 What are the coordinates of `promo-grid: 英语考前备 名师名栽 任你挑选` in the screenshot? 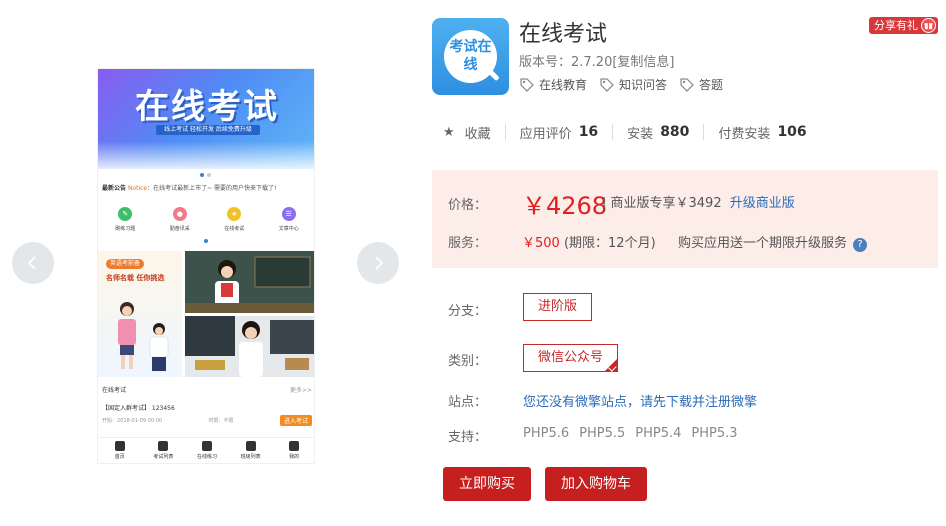 It's located at (206, 314).